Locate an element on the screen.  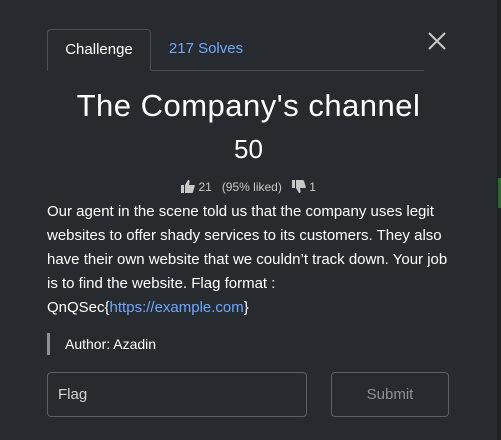
challenge-title: The Company's channel is located at coordinates (248, 105).